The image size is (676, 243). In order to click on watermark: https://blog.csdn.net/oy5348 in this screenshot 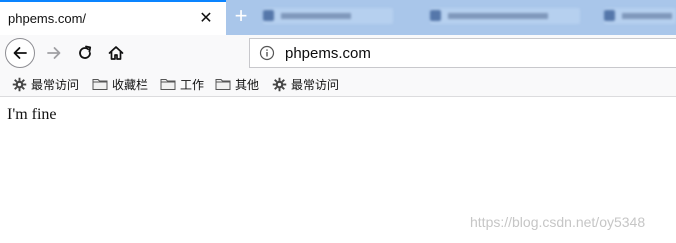, I will do `click(558, 222)`.